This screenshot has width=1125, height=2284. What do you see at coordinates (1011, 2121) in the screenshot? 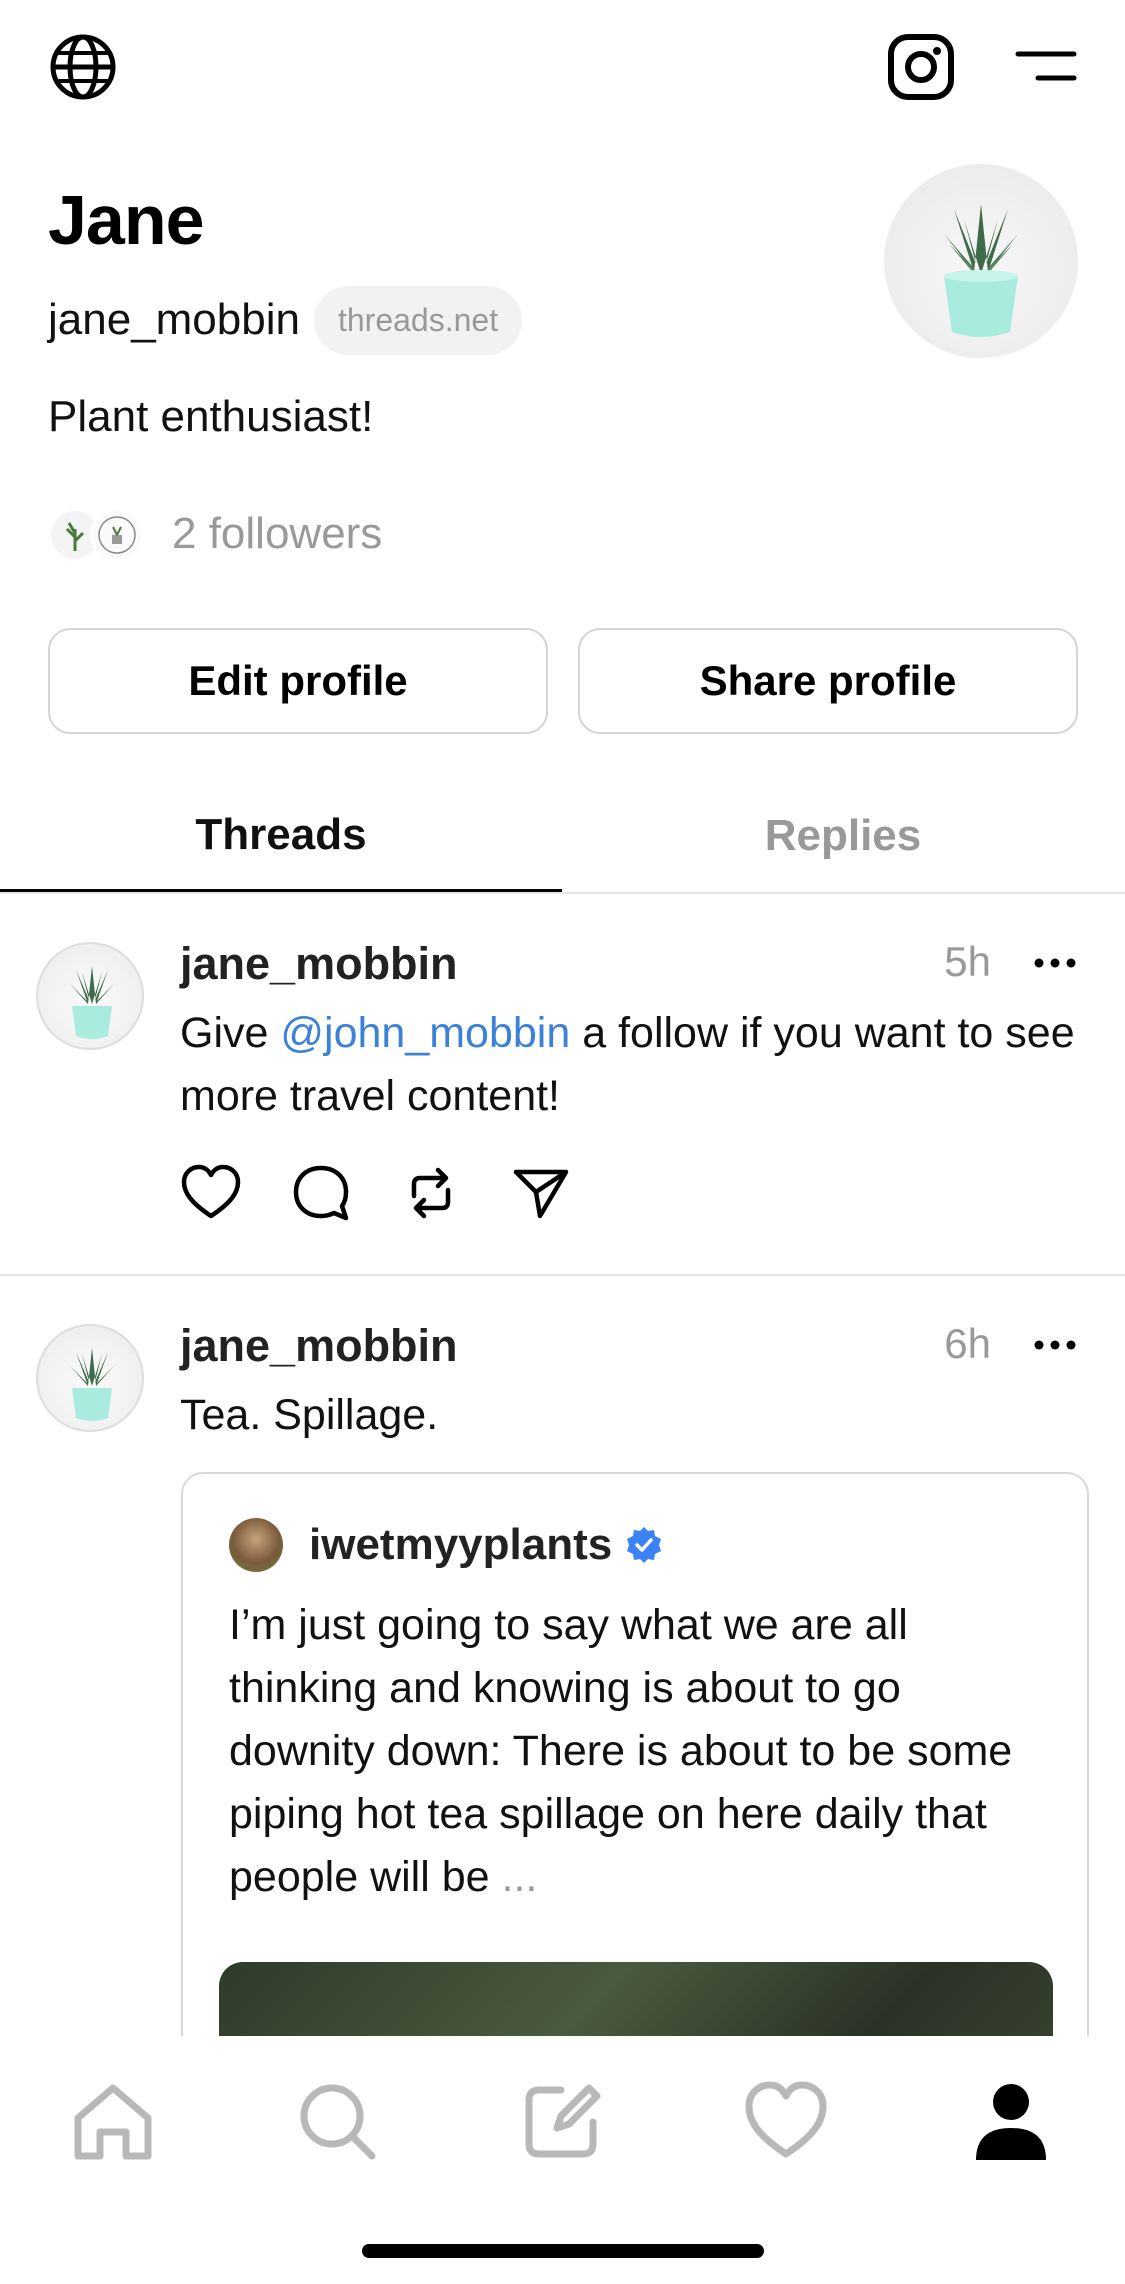
I see `profile-icon` at bounding box center [1011, 2121].